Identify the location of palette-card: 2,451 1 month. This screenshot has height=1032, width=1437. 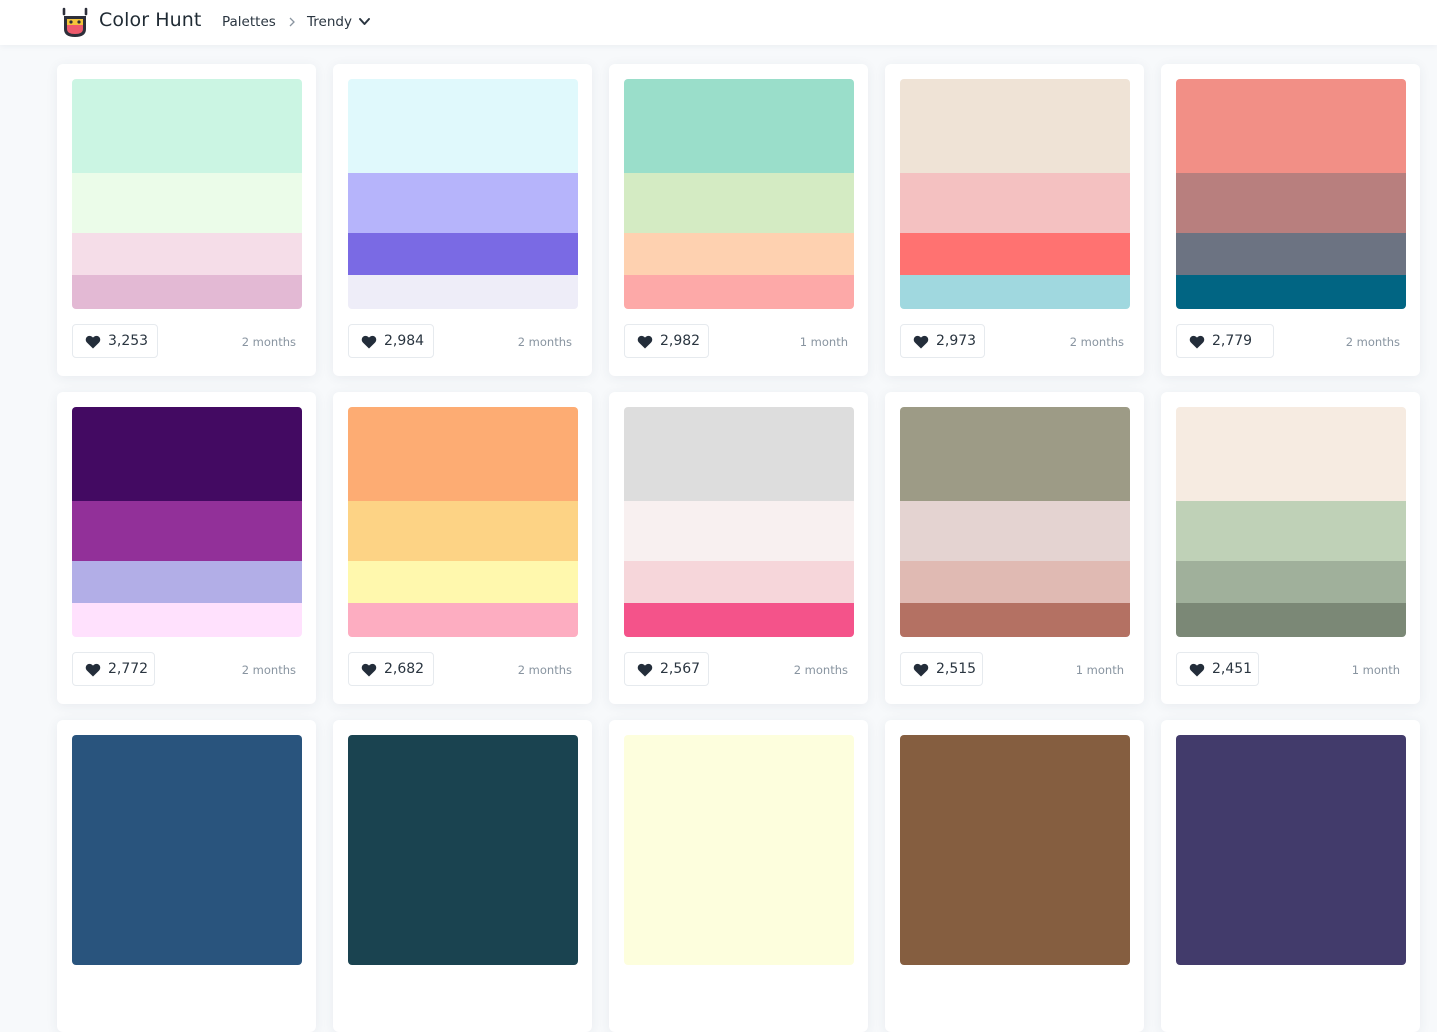
(1290, 548).